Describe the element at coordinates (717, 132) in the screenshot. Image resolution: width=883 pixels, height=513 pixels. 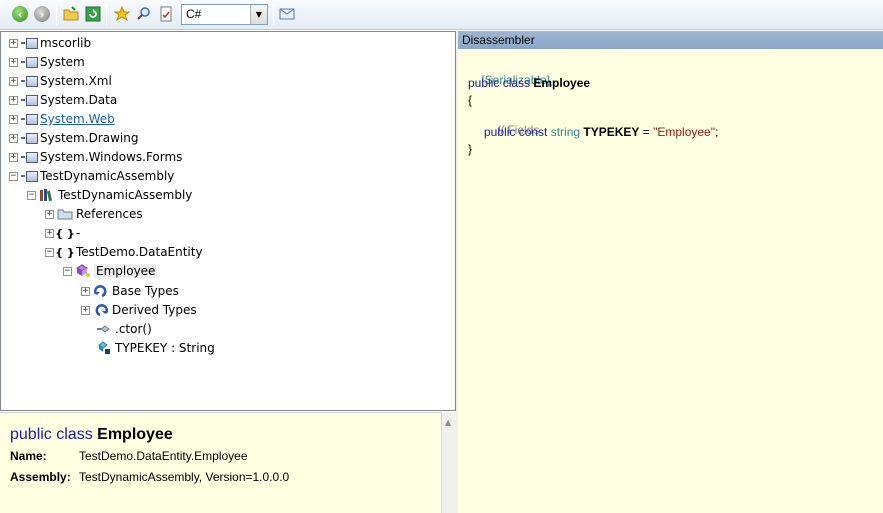
I see `code-semicolon: ;` at that location.